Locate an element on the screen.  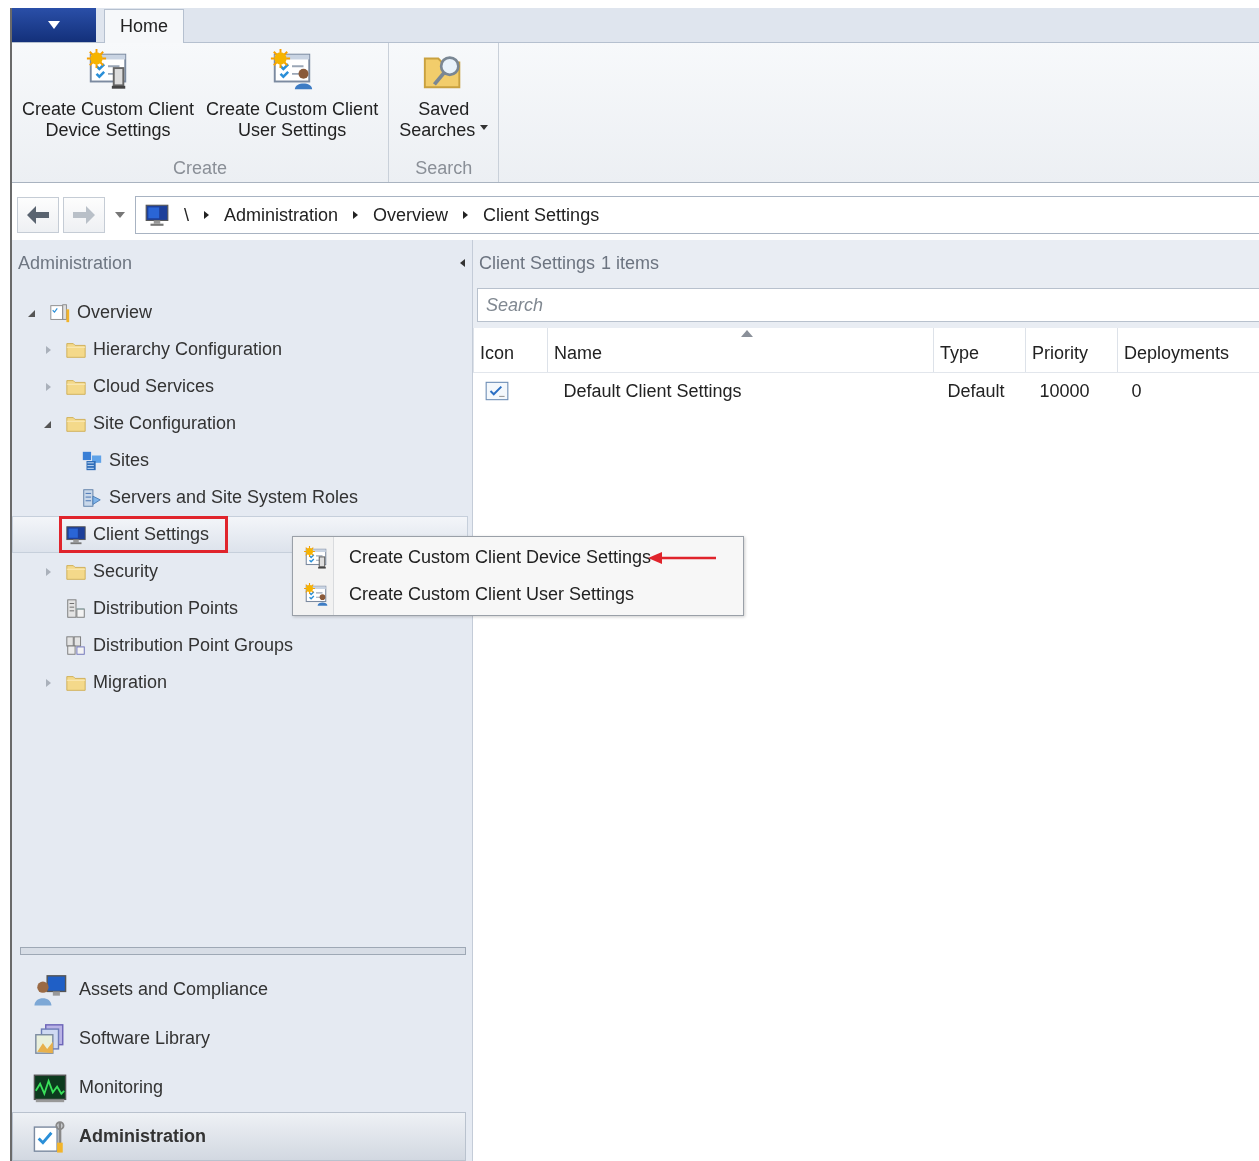
back-button is located at coordinates (38, 215).